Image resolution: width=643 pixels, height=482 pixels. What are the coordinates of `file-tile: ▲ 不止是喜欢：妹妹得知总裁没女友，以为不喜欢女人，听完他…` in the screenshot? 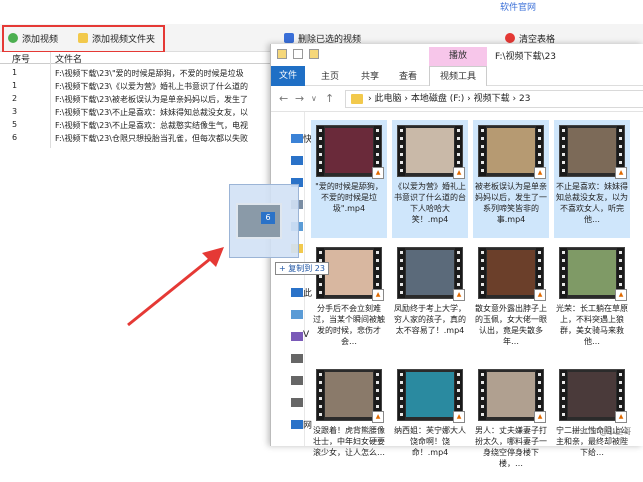 It's located at (592, 179).